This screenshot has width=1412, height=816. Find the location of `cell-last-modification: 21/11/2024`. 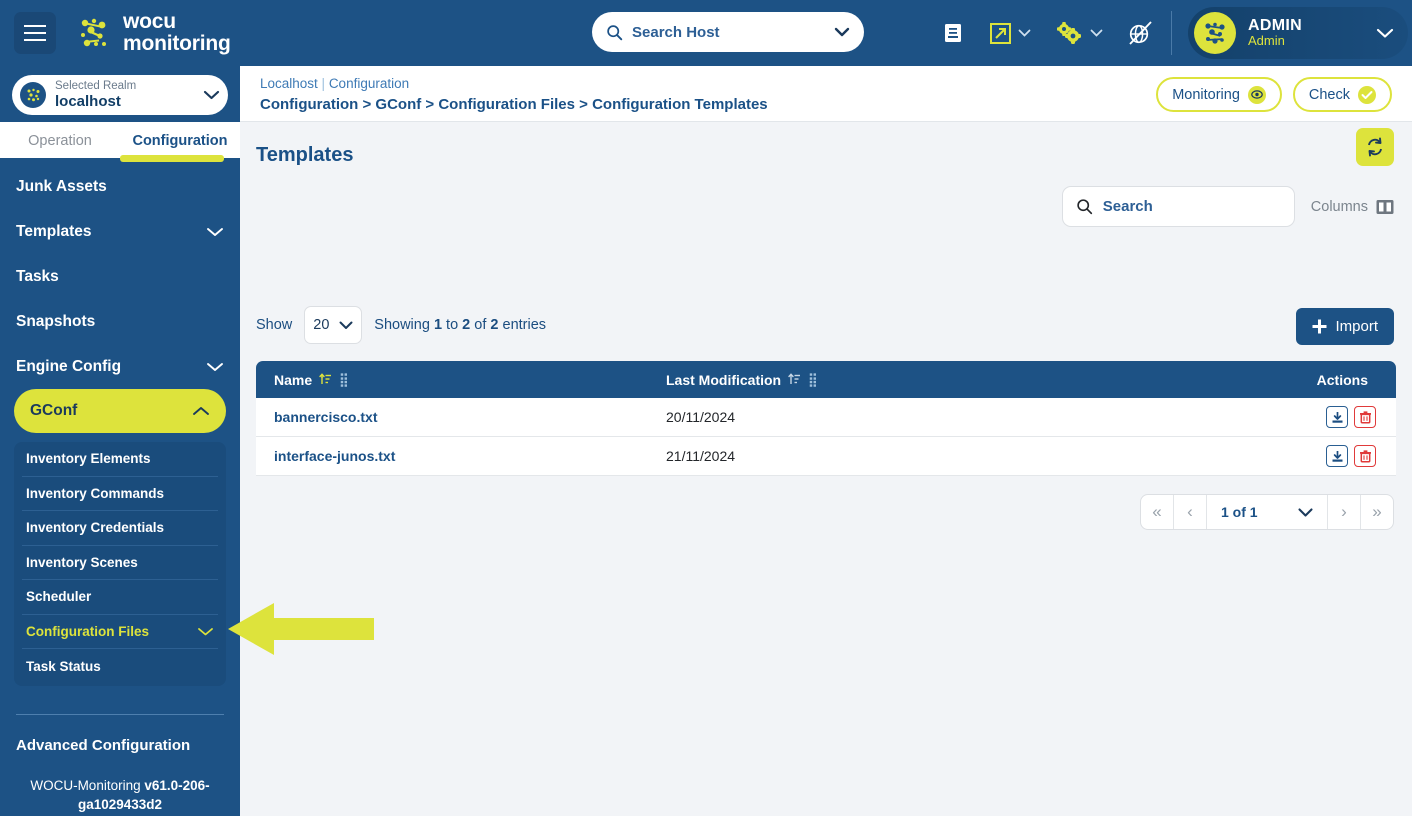

cell-last-modification: 21/11/2024 is located at coordinates (701, 456).